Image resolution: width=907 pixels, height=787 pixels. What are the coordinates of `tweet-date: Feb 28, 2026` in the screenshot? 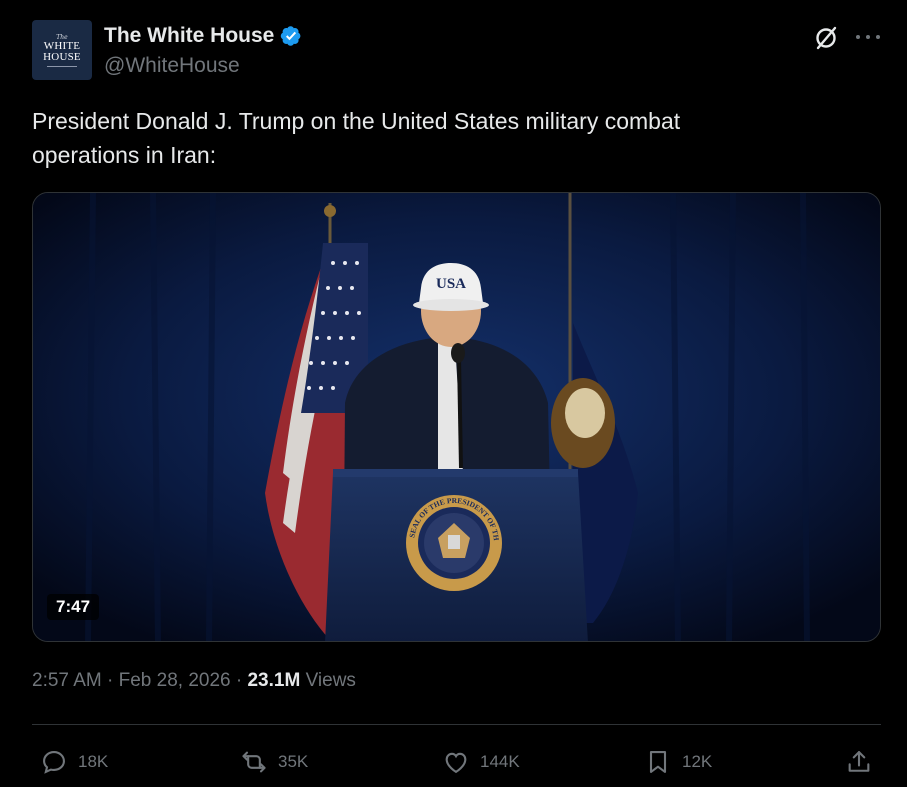 It's located at (175, 681).